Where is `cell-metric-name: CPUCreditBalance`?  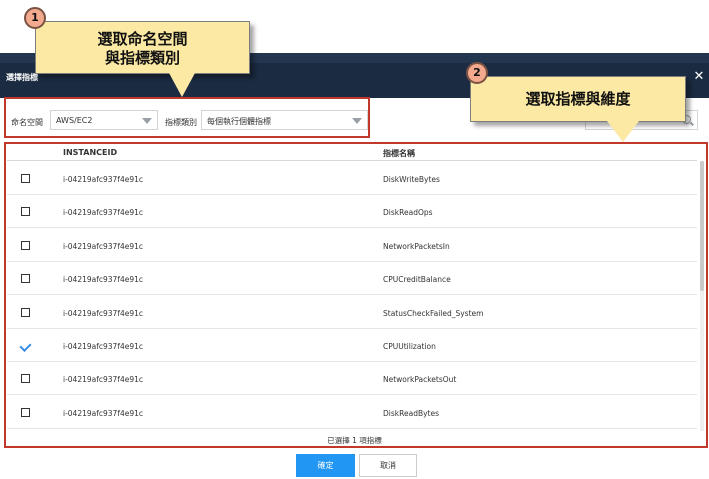 cell-metric-name: CPUCreditBalance is located at coordinates (417, 280).